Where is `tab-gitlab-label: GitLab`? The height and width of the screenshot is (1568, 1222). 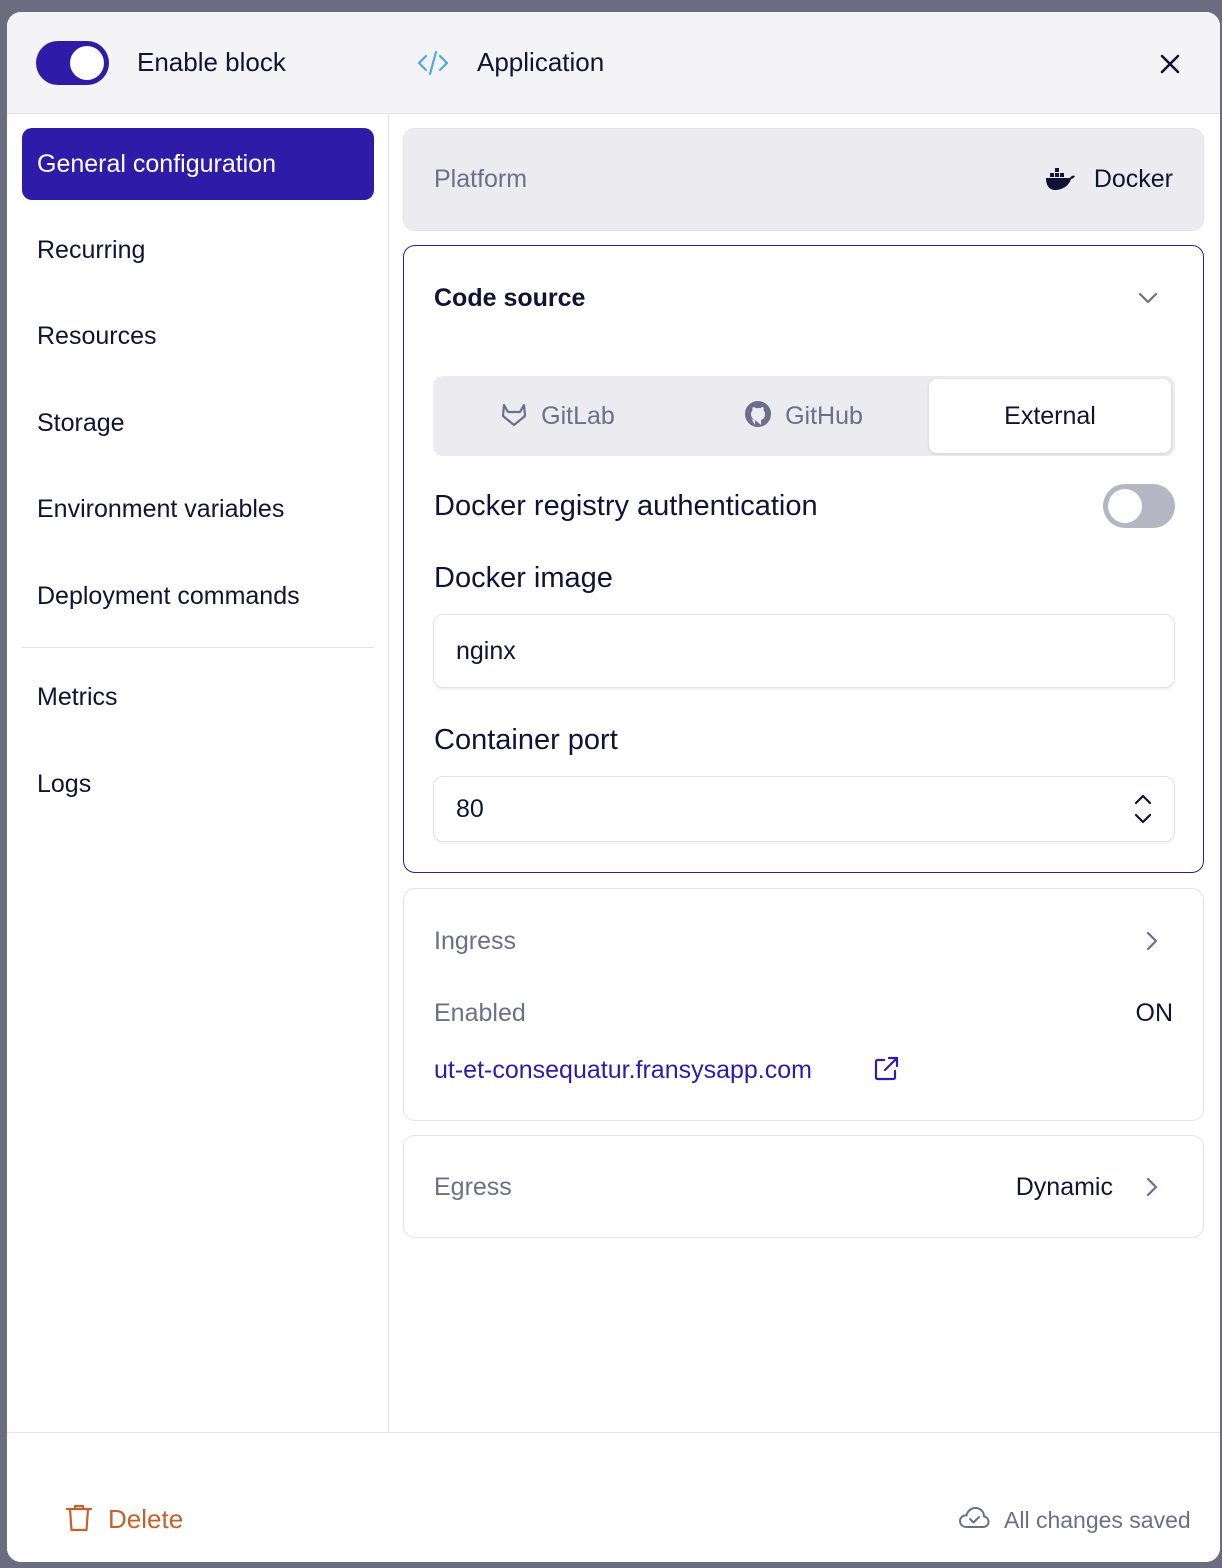 tab-gitlab-label: GitLab is located at coordinates (578, 416).